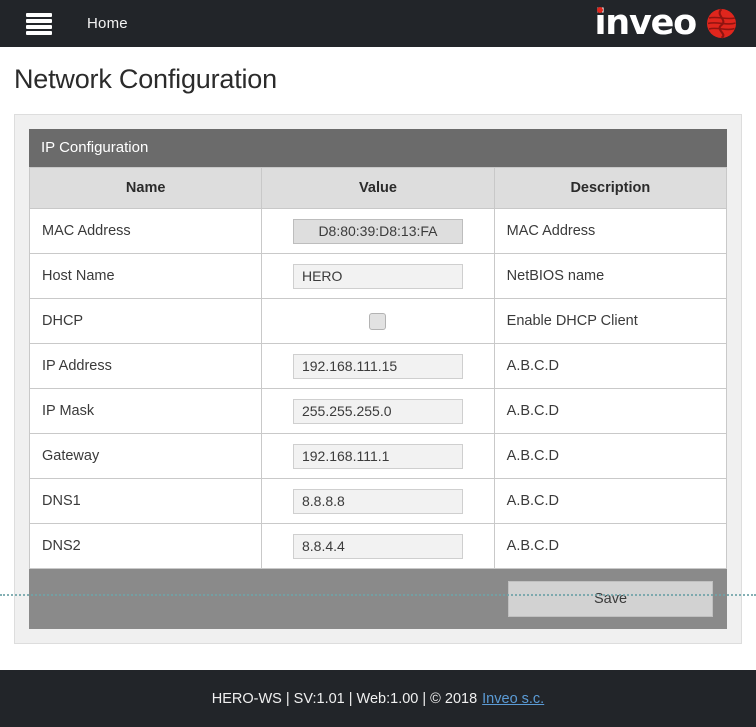 This screenshot has width=756, height=727. What do you see at coordinates (610, 276) in the screenshot?
I see `row-description: NetBIOS name` at bounding box center [610, 276].